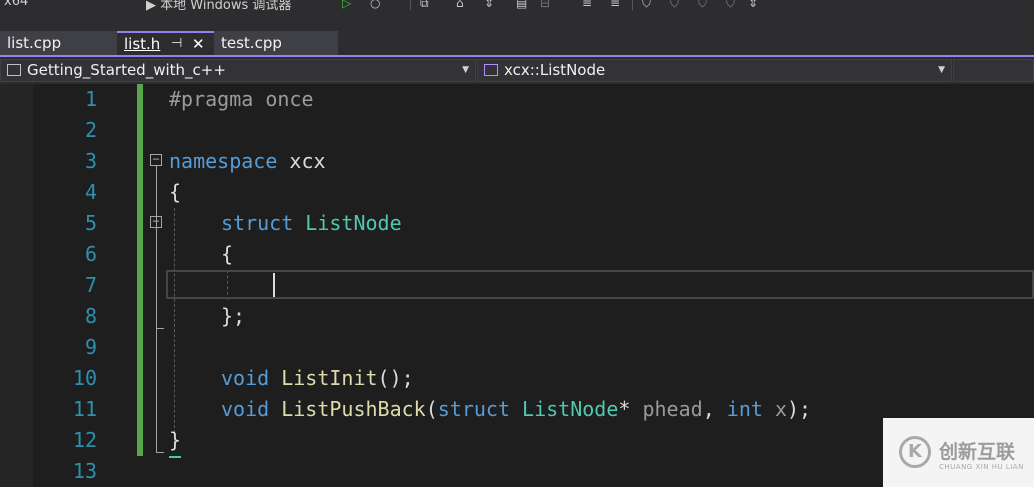  What do you see at coordinates (375, 5) in the screenshot?
I see `stop-icon: ○` at bounding box center [375, 5].